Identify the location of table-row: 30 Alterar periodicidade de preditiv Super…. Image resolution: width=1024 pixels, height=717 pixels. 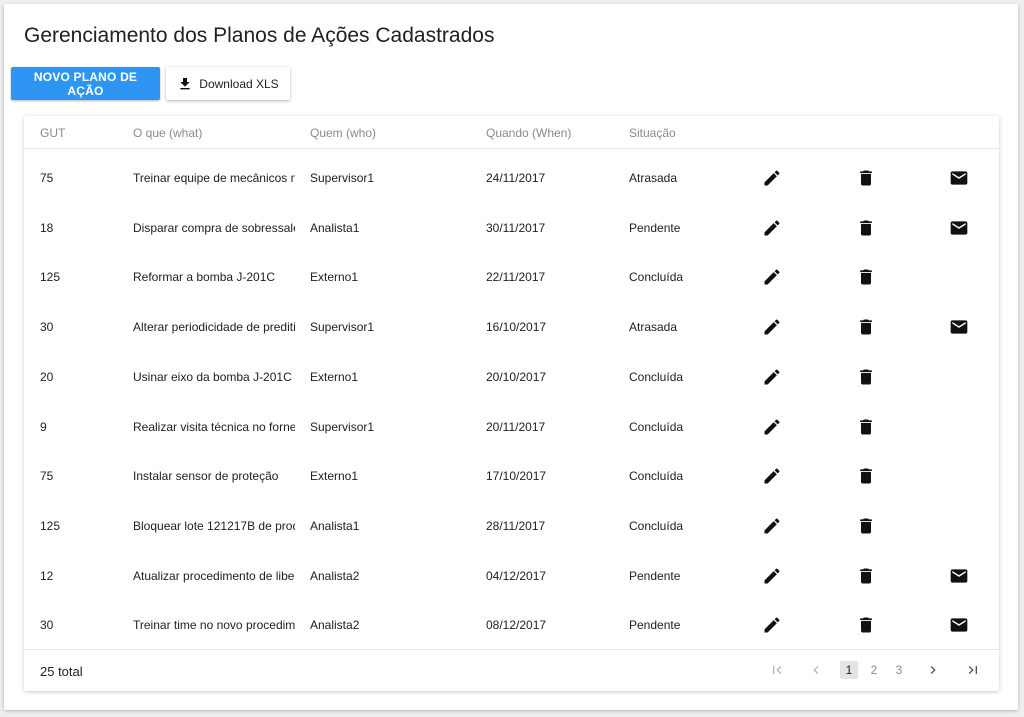
(511, 327).